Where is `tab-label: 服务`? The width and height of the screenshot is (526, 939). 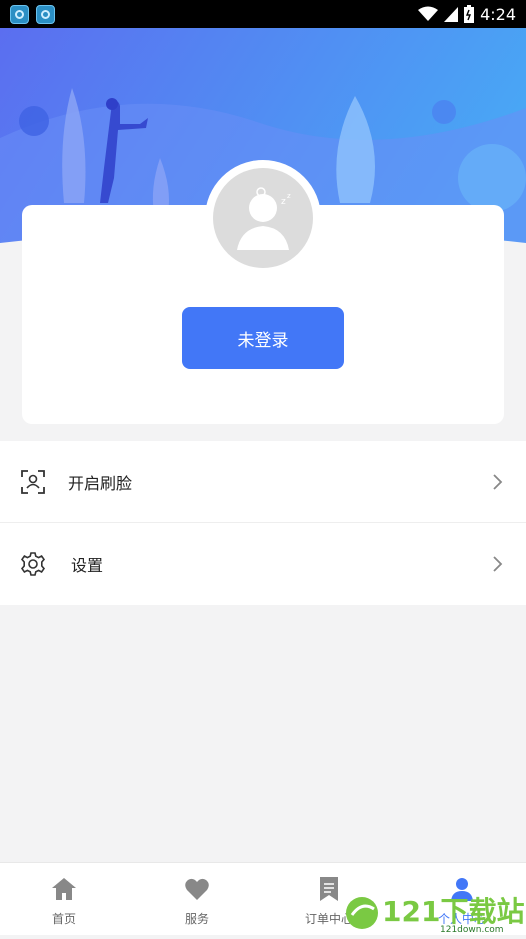 tab-label: 服务 is located at coordinates (196, 919).